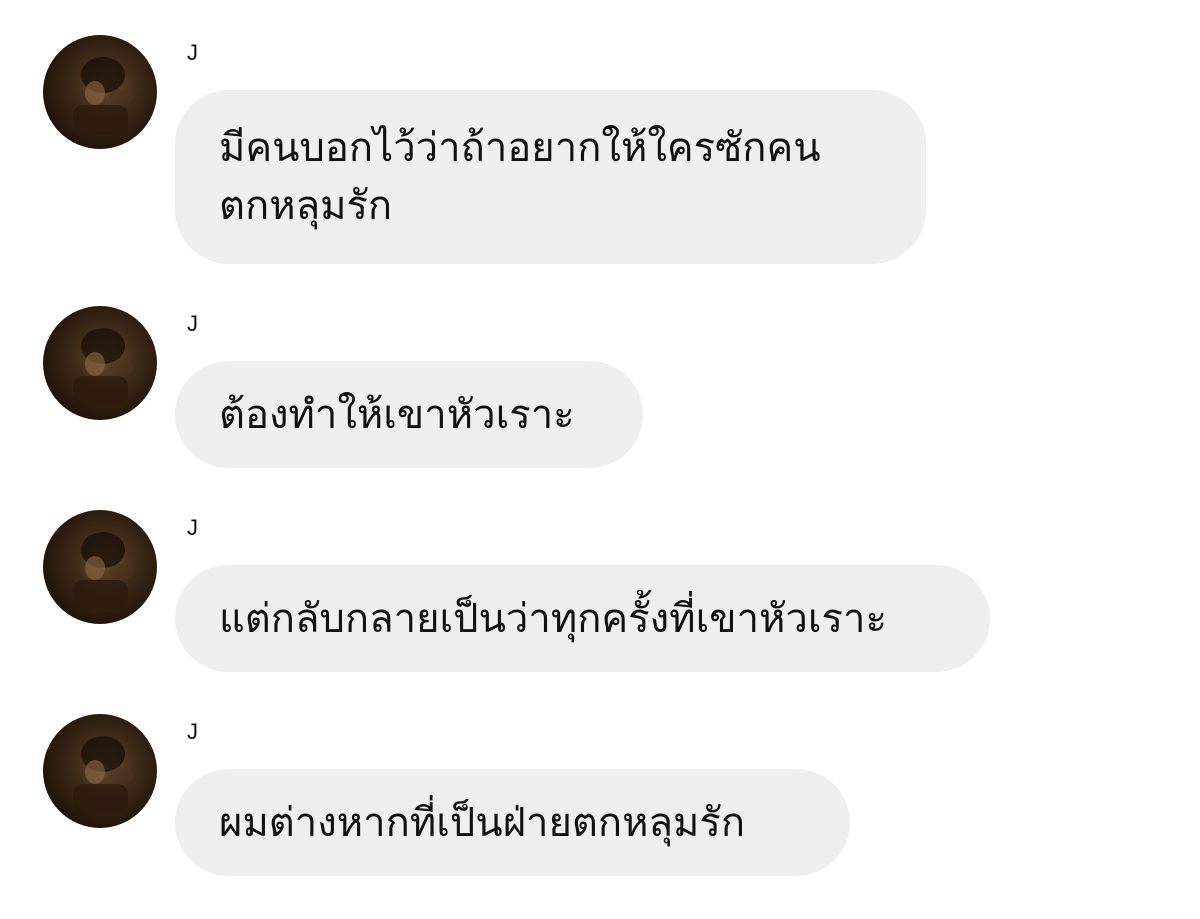 The image size is (1200, 919). I want to click on message-text: แต่กลับกลายเป็นว่าทุกครั้งที่เขาหัวเราะ, so click(553, 618).